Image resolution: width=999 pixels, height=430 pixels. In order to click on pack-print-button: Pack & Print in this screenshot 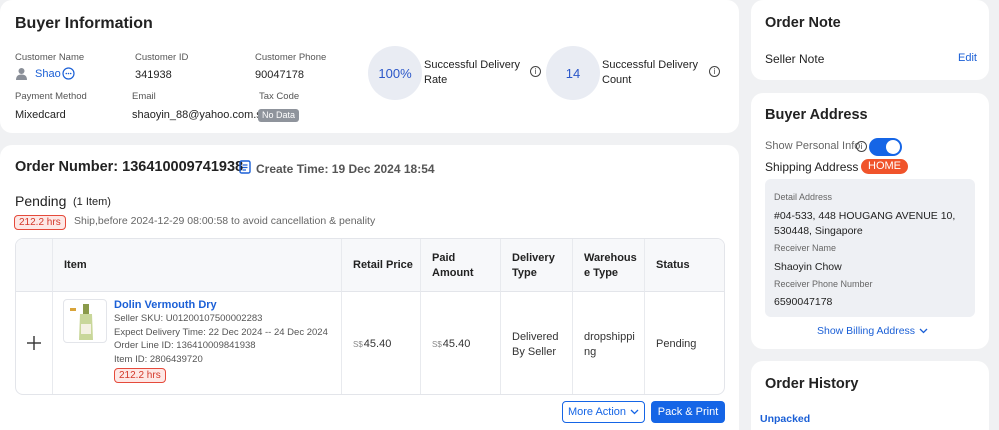, I will do `click(688, 412)`.